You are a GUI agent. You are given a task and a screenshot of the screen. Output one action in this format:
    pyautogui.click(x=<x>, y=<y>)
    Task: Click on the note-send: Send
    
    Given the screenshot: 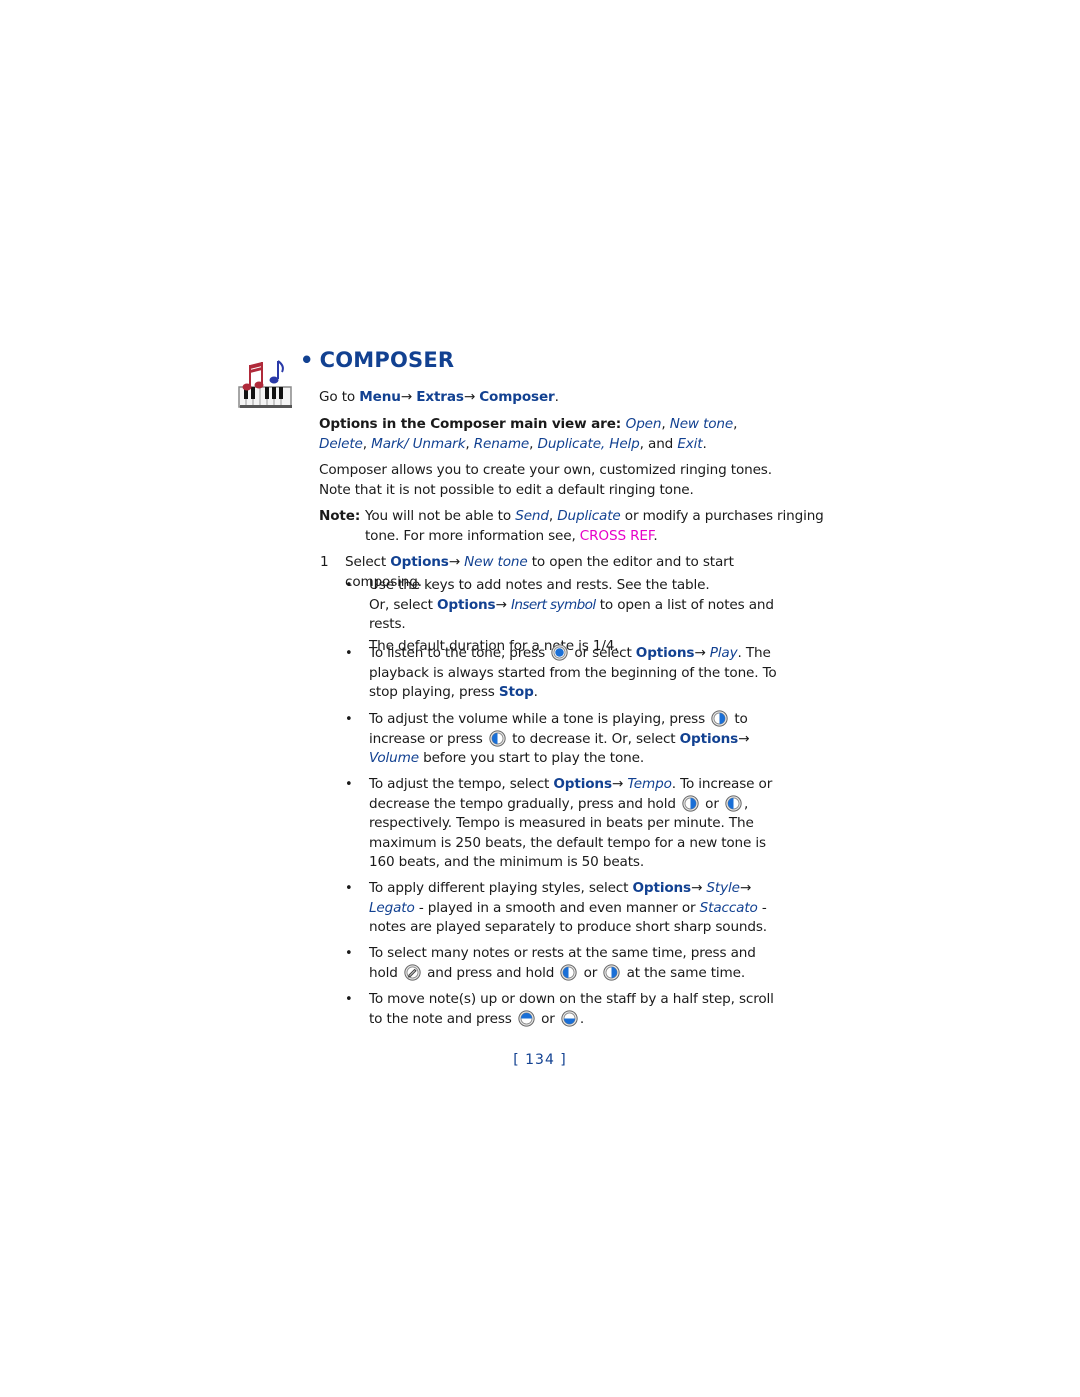 What is the action you would take?
    pyautogui.click(x=532, y=516)
    